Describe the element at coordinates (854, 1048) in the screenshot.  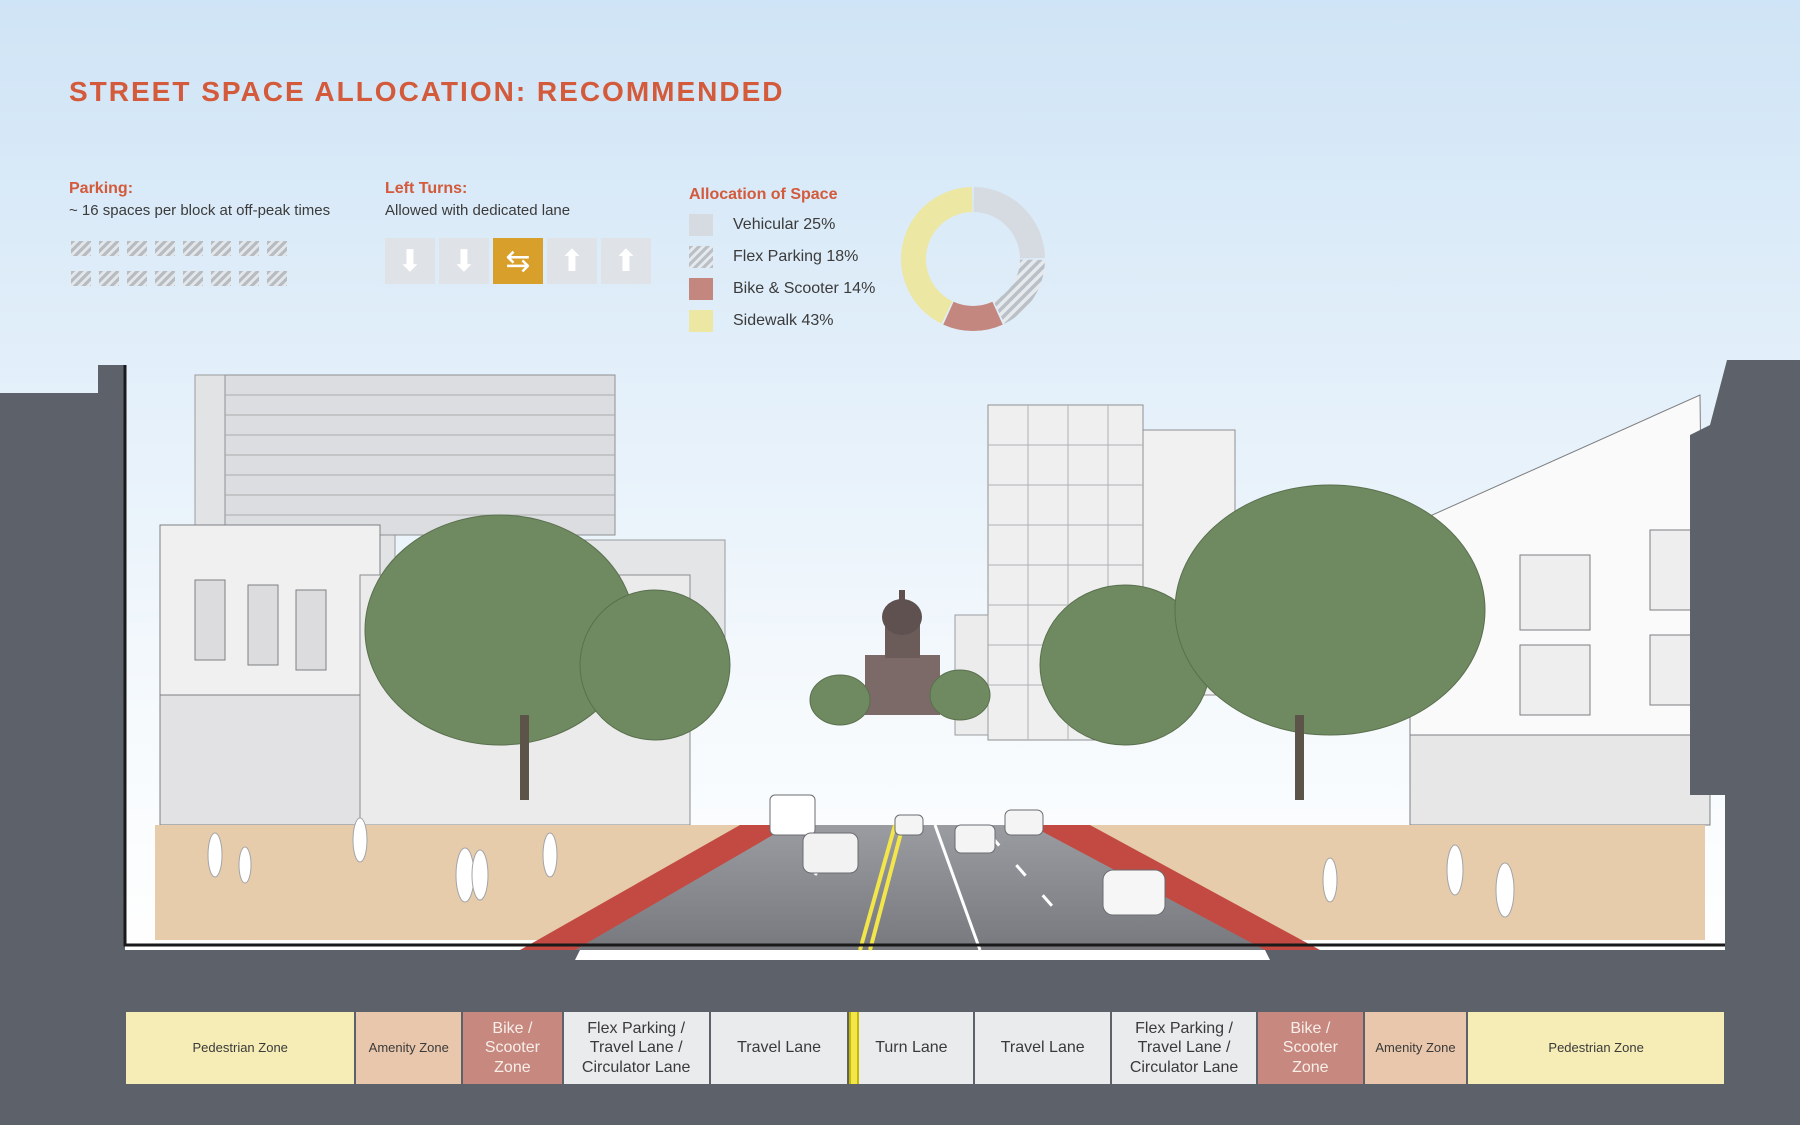
I see `median-line-marker` at that location.